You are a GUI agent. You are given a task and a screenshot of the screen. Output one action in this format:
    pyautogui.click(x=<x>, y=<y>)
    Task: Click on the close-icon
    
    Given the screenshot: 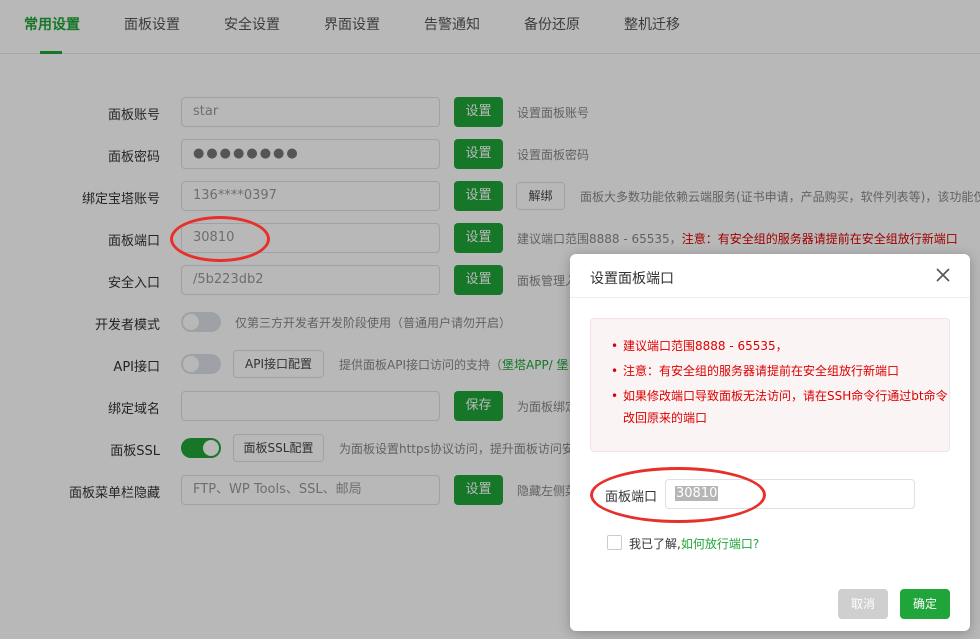 What is the action you would take?
    pyautogui.click(x=943, y=275)
    